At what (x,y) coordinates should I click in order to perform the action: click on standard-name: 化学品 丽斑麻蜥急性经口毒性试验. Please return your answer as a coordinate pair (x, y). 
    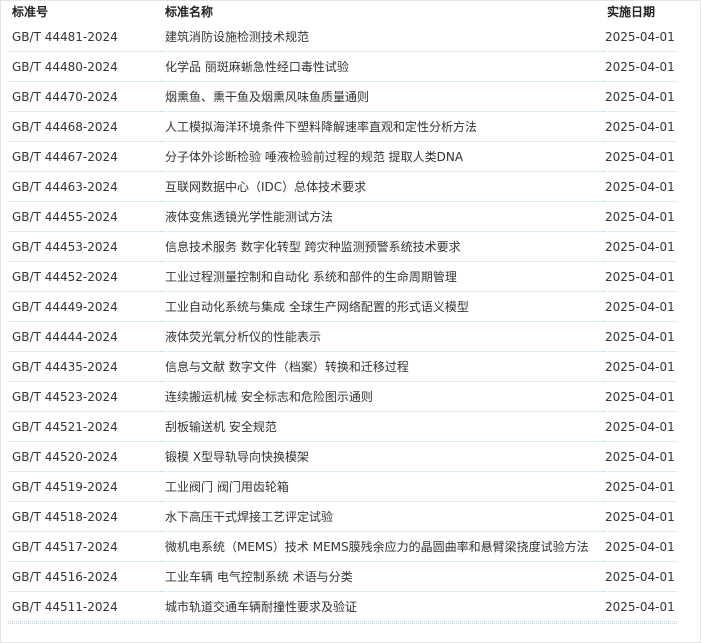
    Looking at the image, I should click on (382, 66).